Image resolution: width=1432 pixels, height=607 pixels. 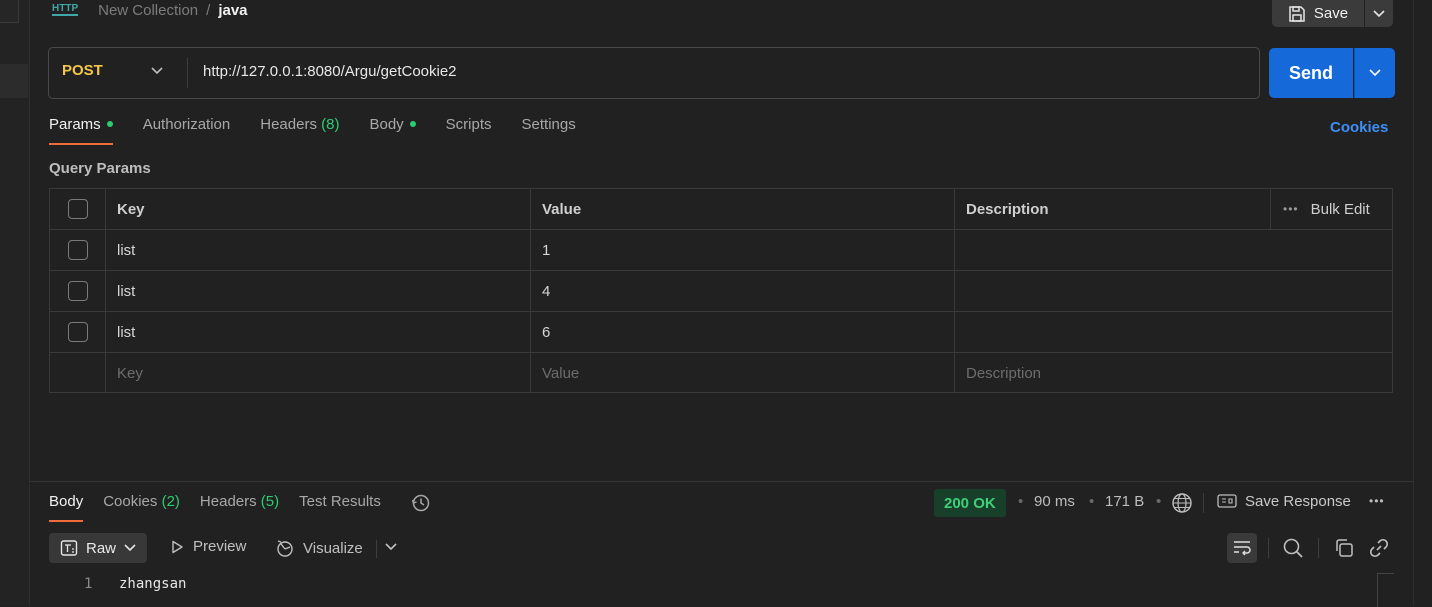 What do you see at coordinates (330, 71) in the screenshot?
I see `url-input: http://127.0.0.1:8080/Argu/getCookie2` at bounding box center [330, 71].